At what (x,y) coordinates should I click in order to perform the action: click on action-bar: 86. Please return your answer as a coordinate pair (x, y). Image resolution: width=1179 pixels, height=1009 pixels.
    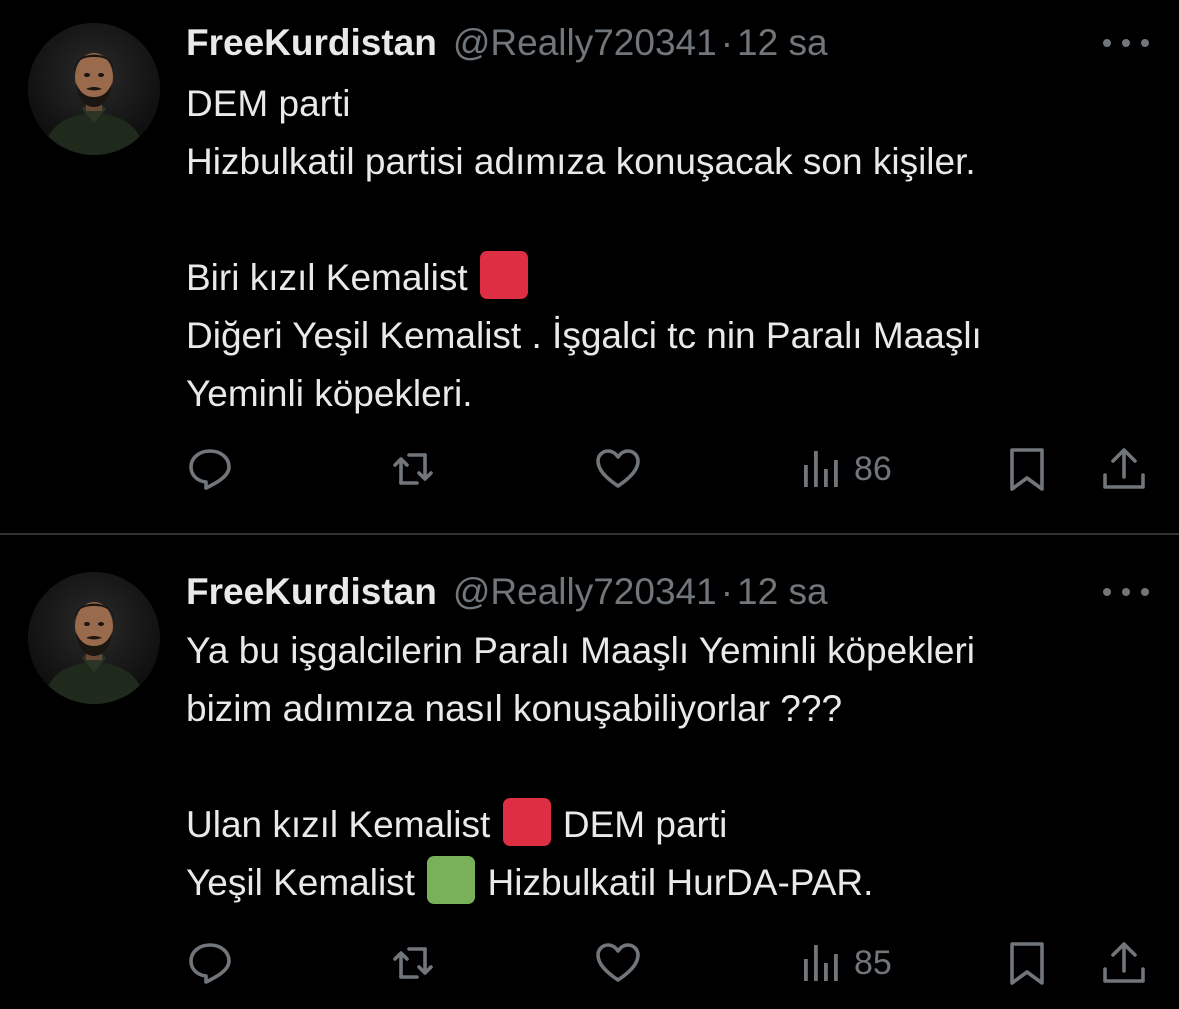
    Looking at the image, I should click on (669, 469).